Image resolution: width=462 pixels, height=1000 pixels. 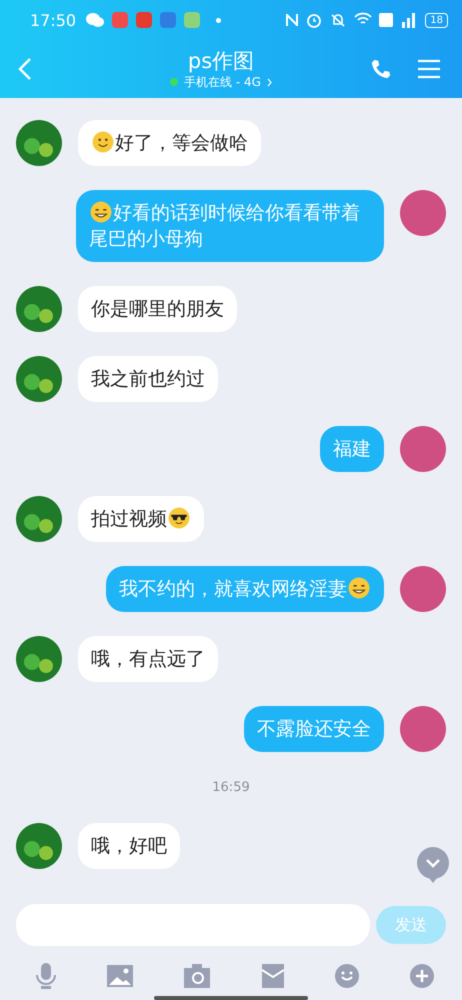 What do you see at coordinates (129, 846) in the screenshot?
I see `message-bubble: 哦，好吧` at bounding box center [129, 846].